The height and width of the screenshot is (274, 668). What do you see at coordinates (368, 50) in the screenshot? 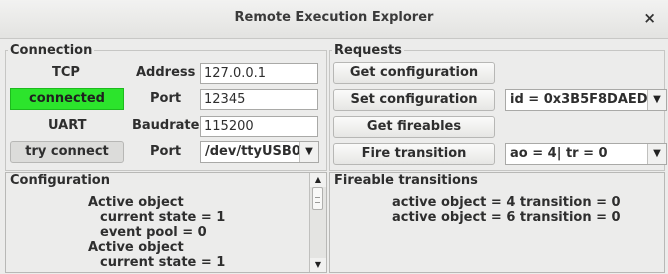
I see `requests-legend: Requests` at bounding box center [368, 50].